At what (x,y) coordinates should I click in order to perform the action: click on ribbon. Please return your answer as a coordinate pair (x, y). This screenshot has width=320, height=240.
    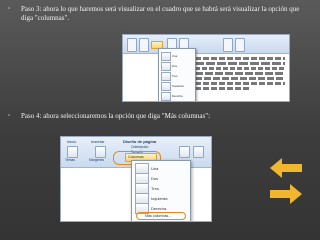
    Looking at the image, I should click on (206, 44).